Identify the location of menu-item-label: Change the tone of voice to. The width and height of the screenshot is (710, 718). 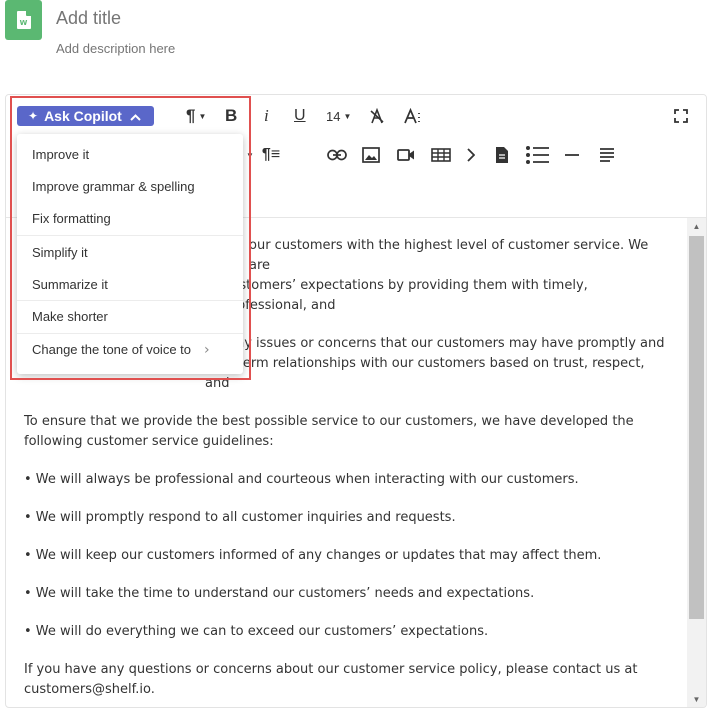
(112, 350).